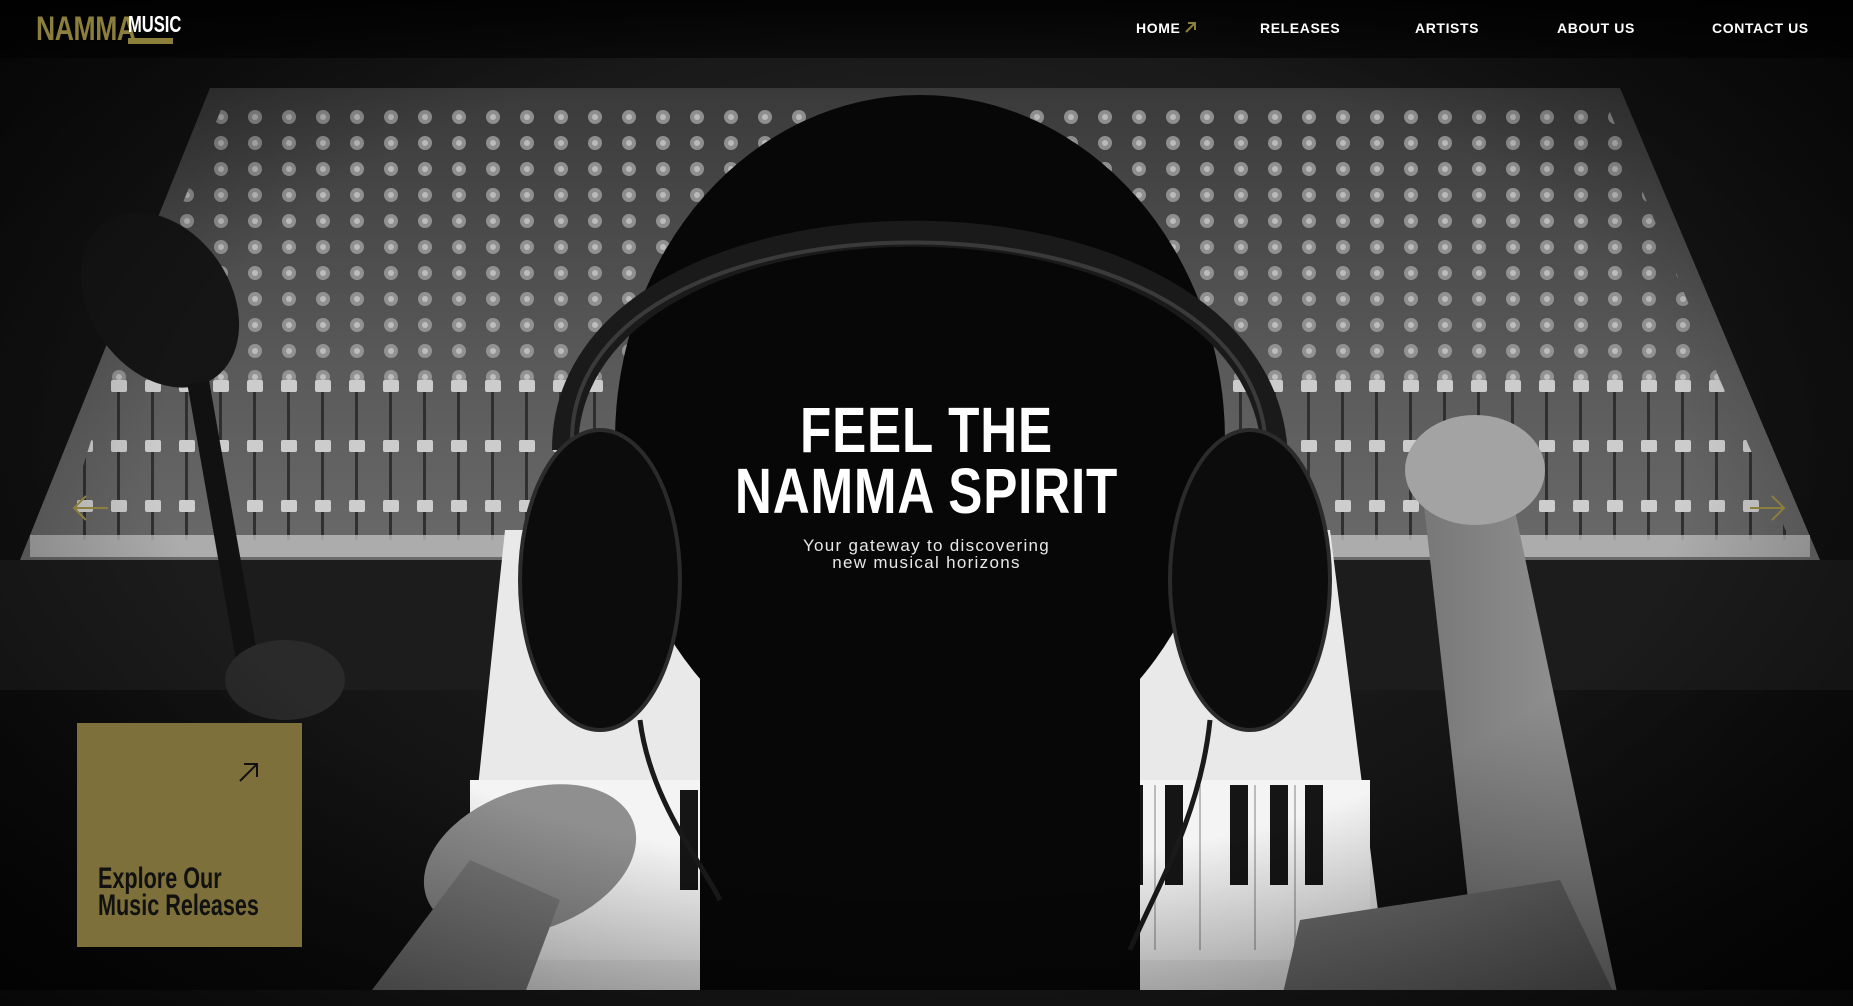 Image resolution: width=1853 pixels, height=1006 pixels. What do you see at coordinates (178, 905) in the screenshot?
I see `card-heading-line2: Music Releases` at bounding box center [178, 905].